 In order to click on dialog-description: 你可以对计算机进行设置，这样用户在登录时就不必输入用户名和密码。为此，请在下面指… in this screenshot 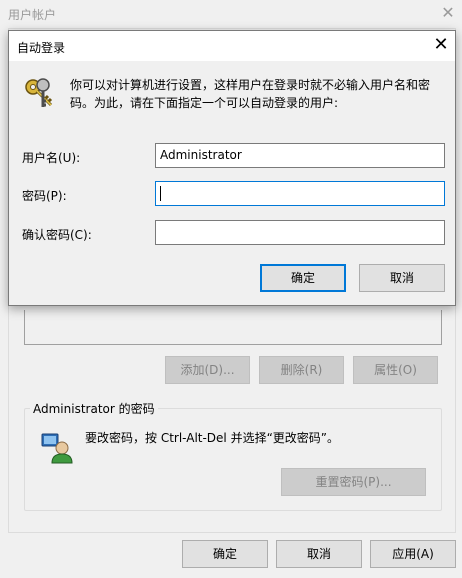, I will do `click(250, 94)`.